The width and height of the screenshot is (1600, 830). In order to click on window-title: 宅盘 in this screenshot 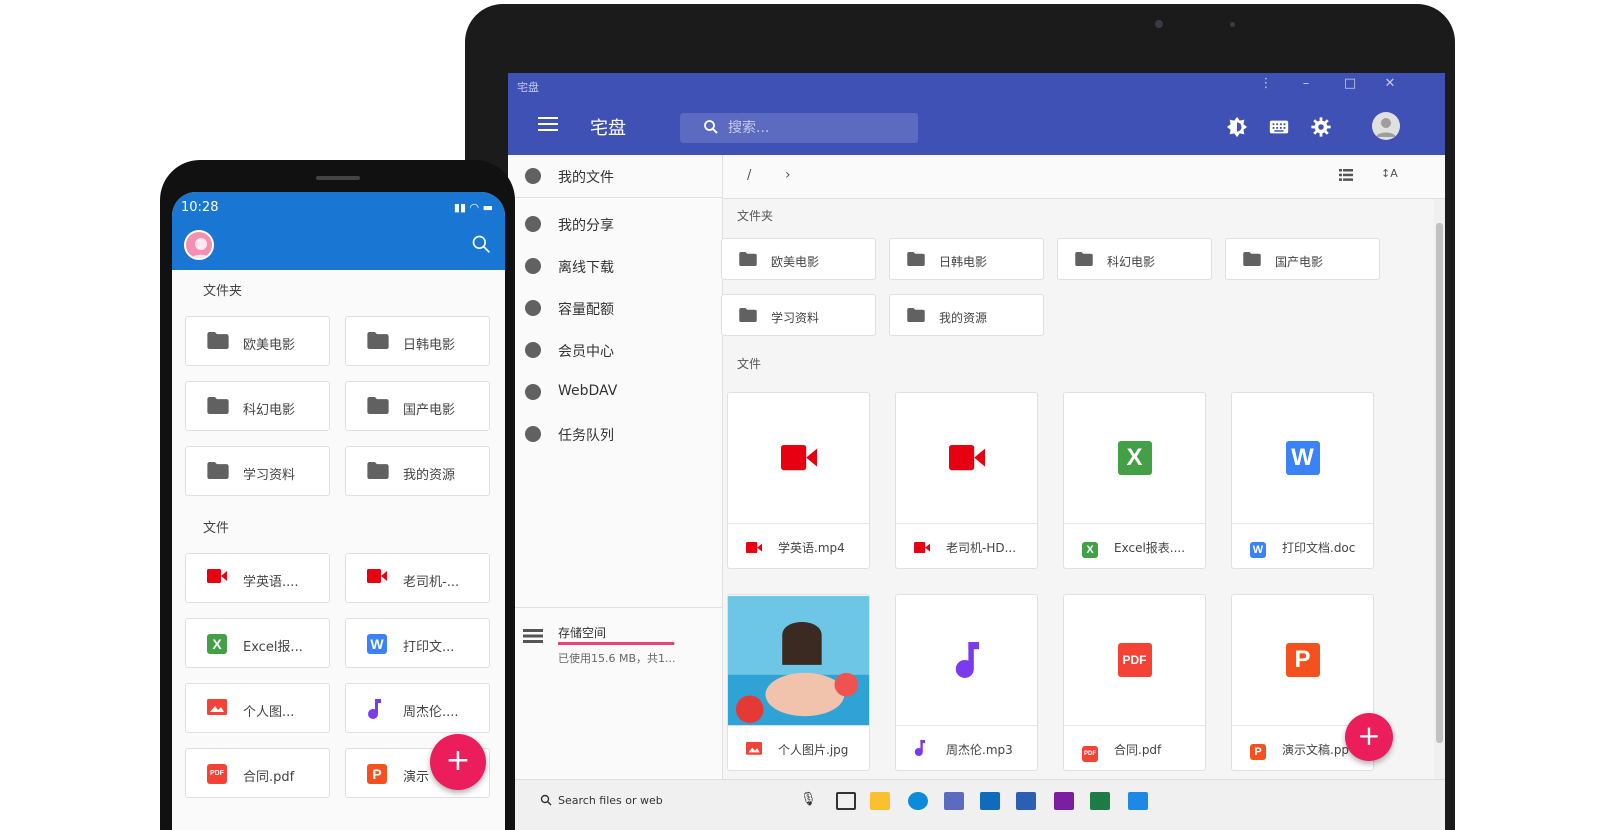, I will do `click(528, 87)`.